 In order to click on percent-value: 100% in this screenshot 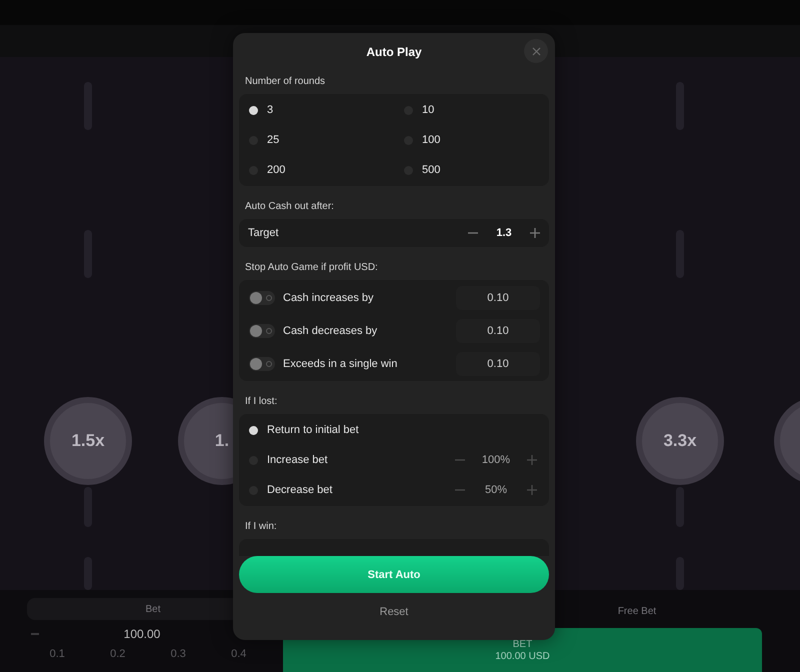, I will do `click(496, 460)`.